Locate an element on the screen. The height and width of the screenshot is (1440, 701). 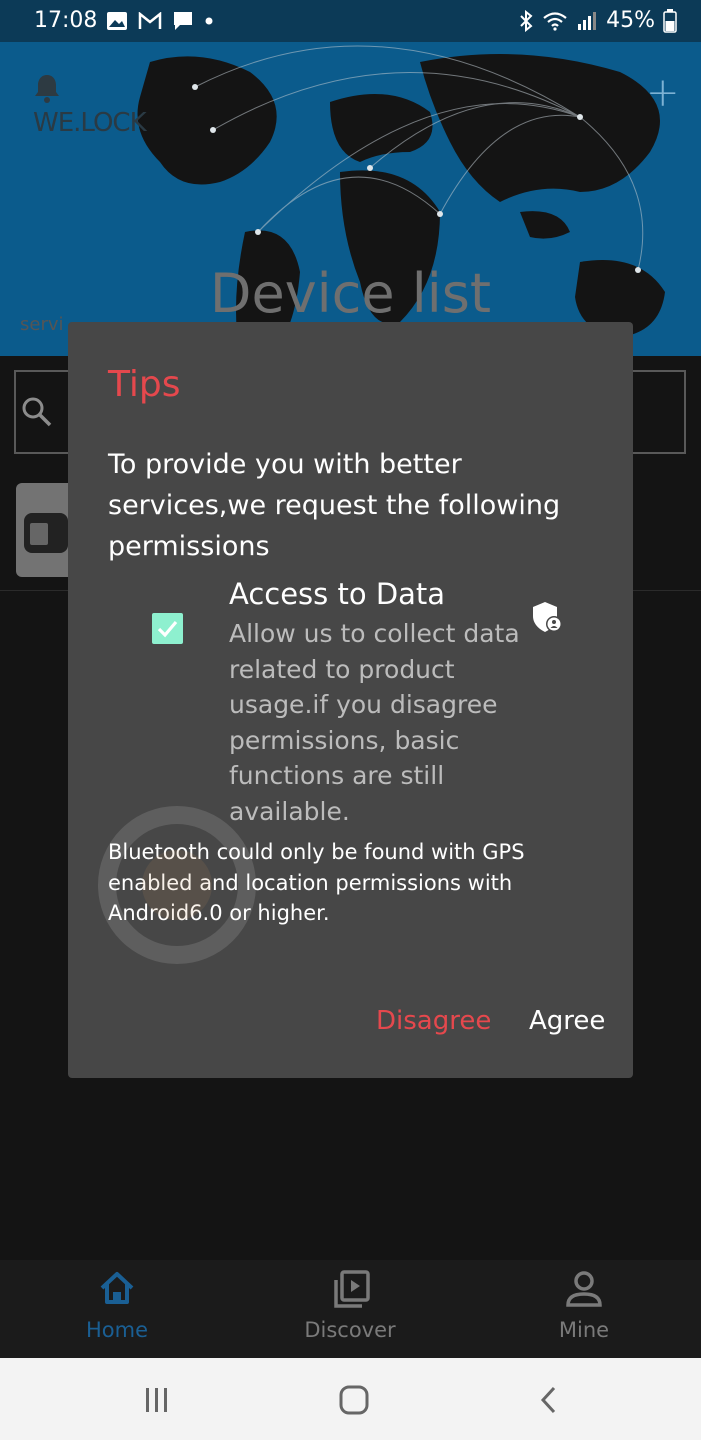
tab-label: Discover is located at coordinates (350, 1330).